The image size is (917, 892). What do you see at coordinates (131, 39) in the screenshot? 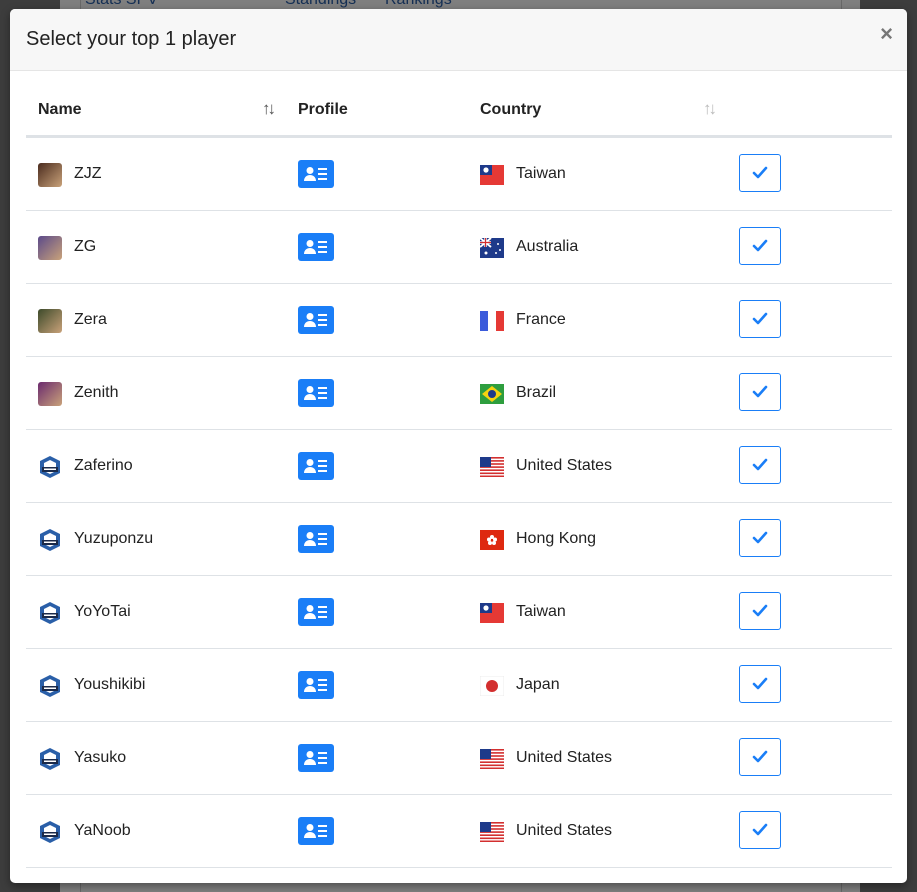
I see `modal-title: Select your top 1 player` at bounding box center [131, 39].